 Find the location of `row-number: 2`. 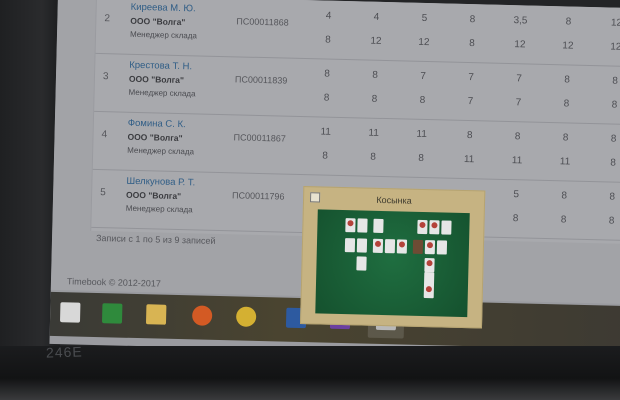

row-number: 2 is located at coordinates (107, 19).